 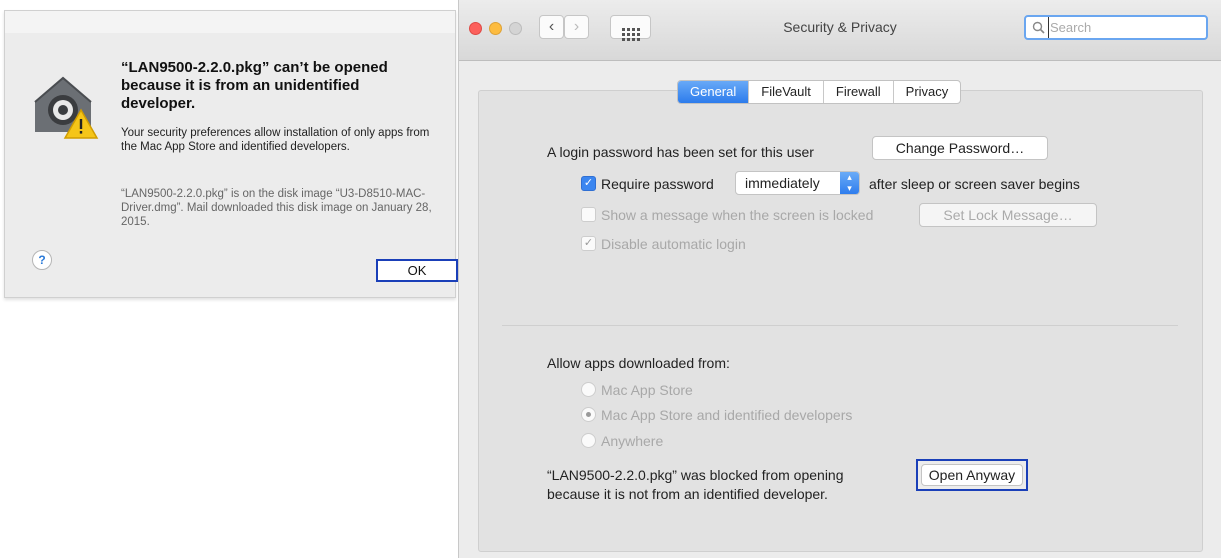 I want to click on tab-bar: General FileVault Firewall Privacy, so click(x=819, y=92).